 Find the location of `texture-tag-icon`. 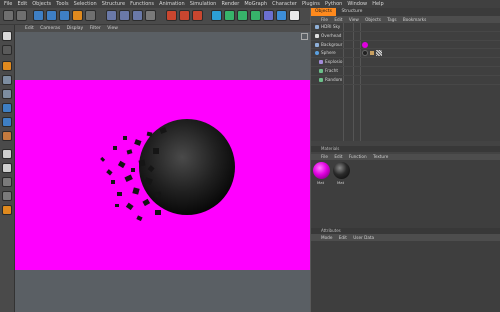

texture-tag-icon is located at coordinates (372, 53).